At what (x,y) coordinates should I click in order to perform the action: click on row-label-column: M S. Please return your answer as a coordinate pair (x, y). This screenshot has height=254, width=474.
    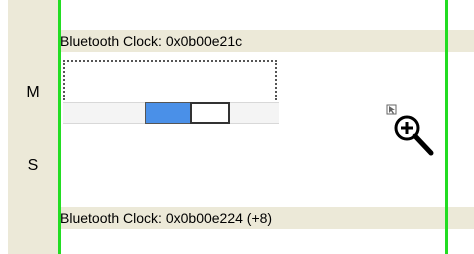
    Looking at the image, I should click on (33, 127).